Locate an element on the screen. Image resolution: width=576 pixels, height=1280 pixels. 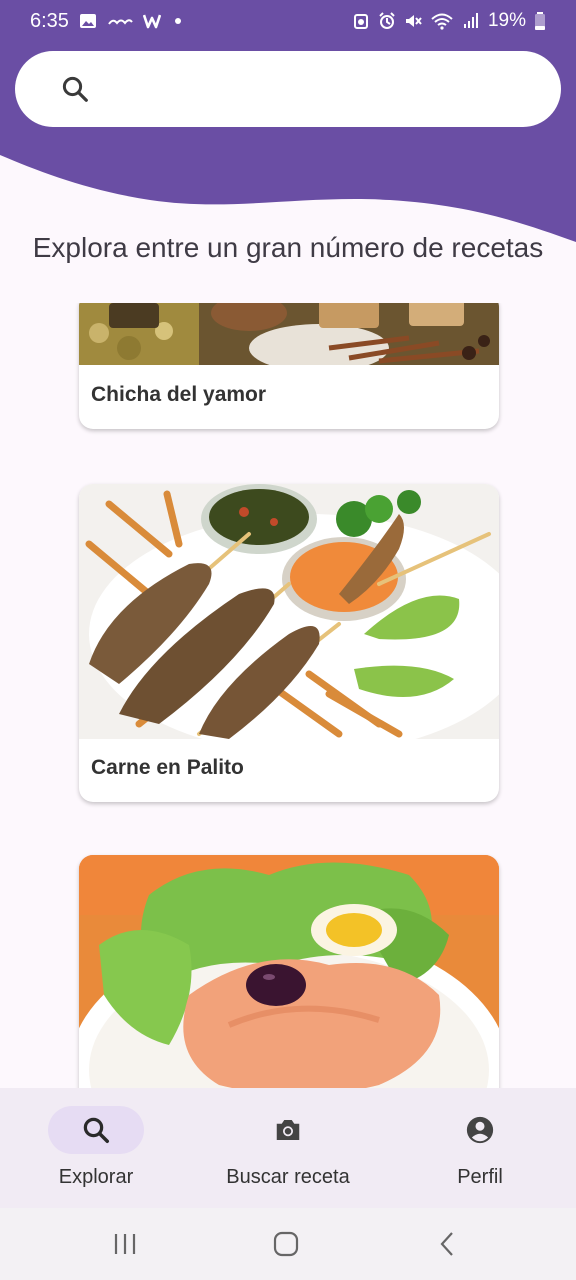
image-icon is located at coordinates (87, 21).